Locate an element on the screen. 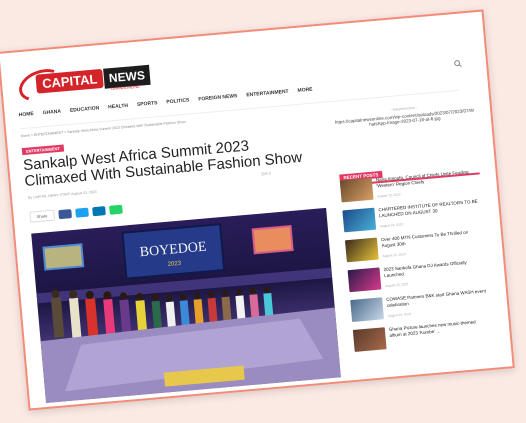 The height and width of the screenshot is (423, 526). facebook-share-icon is located at coordinates (64, 214).